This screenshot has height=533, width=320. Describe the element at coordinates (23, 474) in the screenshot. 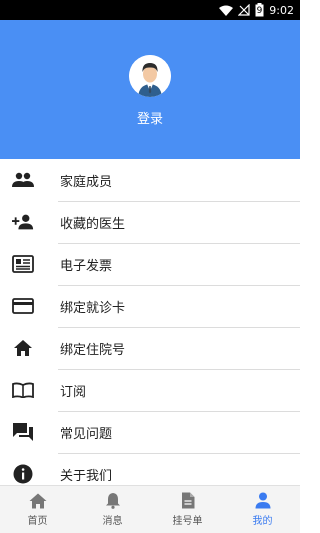

I see `info-icon` at that location.